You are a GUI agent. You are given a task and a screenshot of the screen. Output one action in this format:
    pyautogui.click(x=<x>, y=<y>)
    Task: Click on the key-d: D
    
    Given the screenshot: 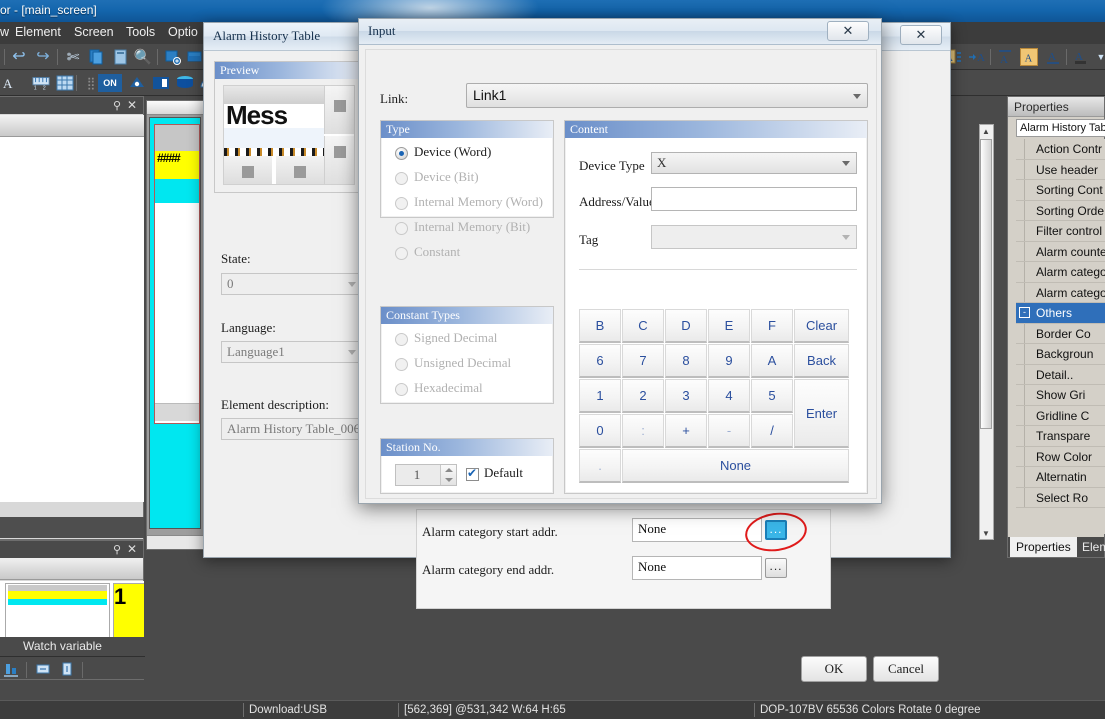 What is the action you would take?
    pyautogui.click(x=686, y=326)
    